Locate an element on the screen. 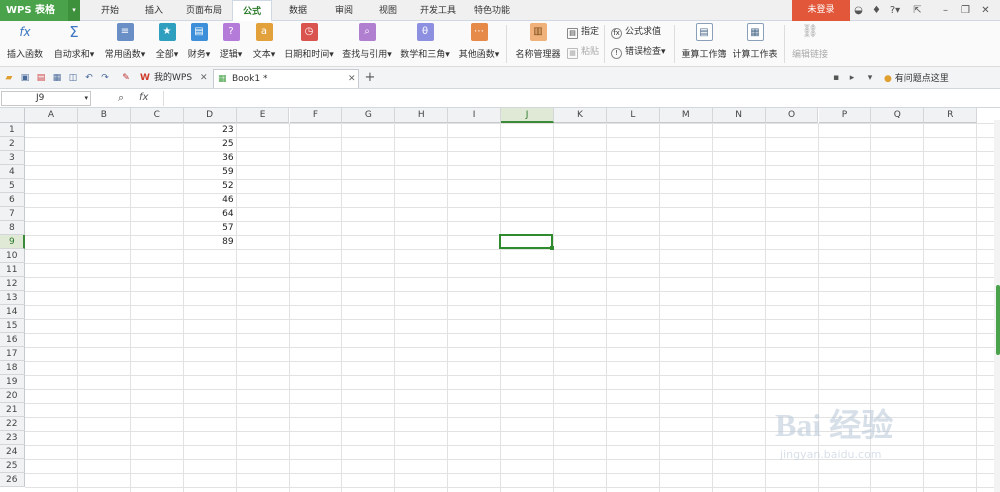  export-pdf-icon: ▤ is located at coordinates (41, 78).